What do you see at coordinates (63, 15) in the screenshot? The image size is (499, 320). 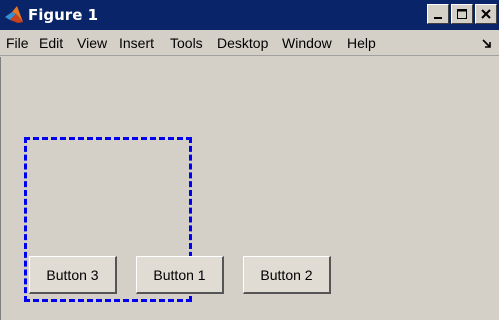 I see `window-title: Figure 1` at bounding box center [63, 15].